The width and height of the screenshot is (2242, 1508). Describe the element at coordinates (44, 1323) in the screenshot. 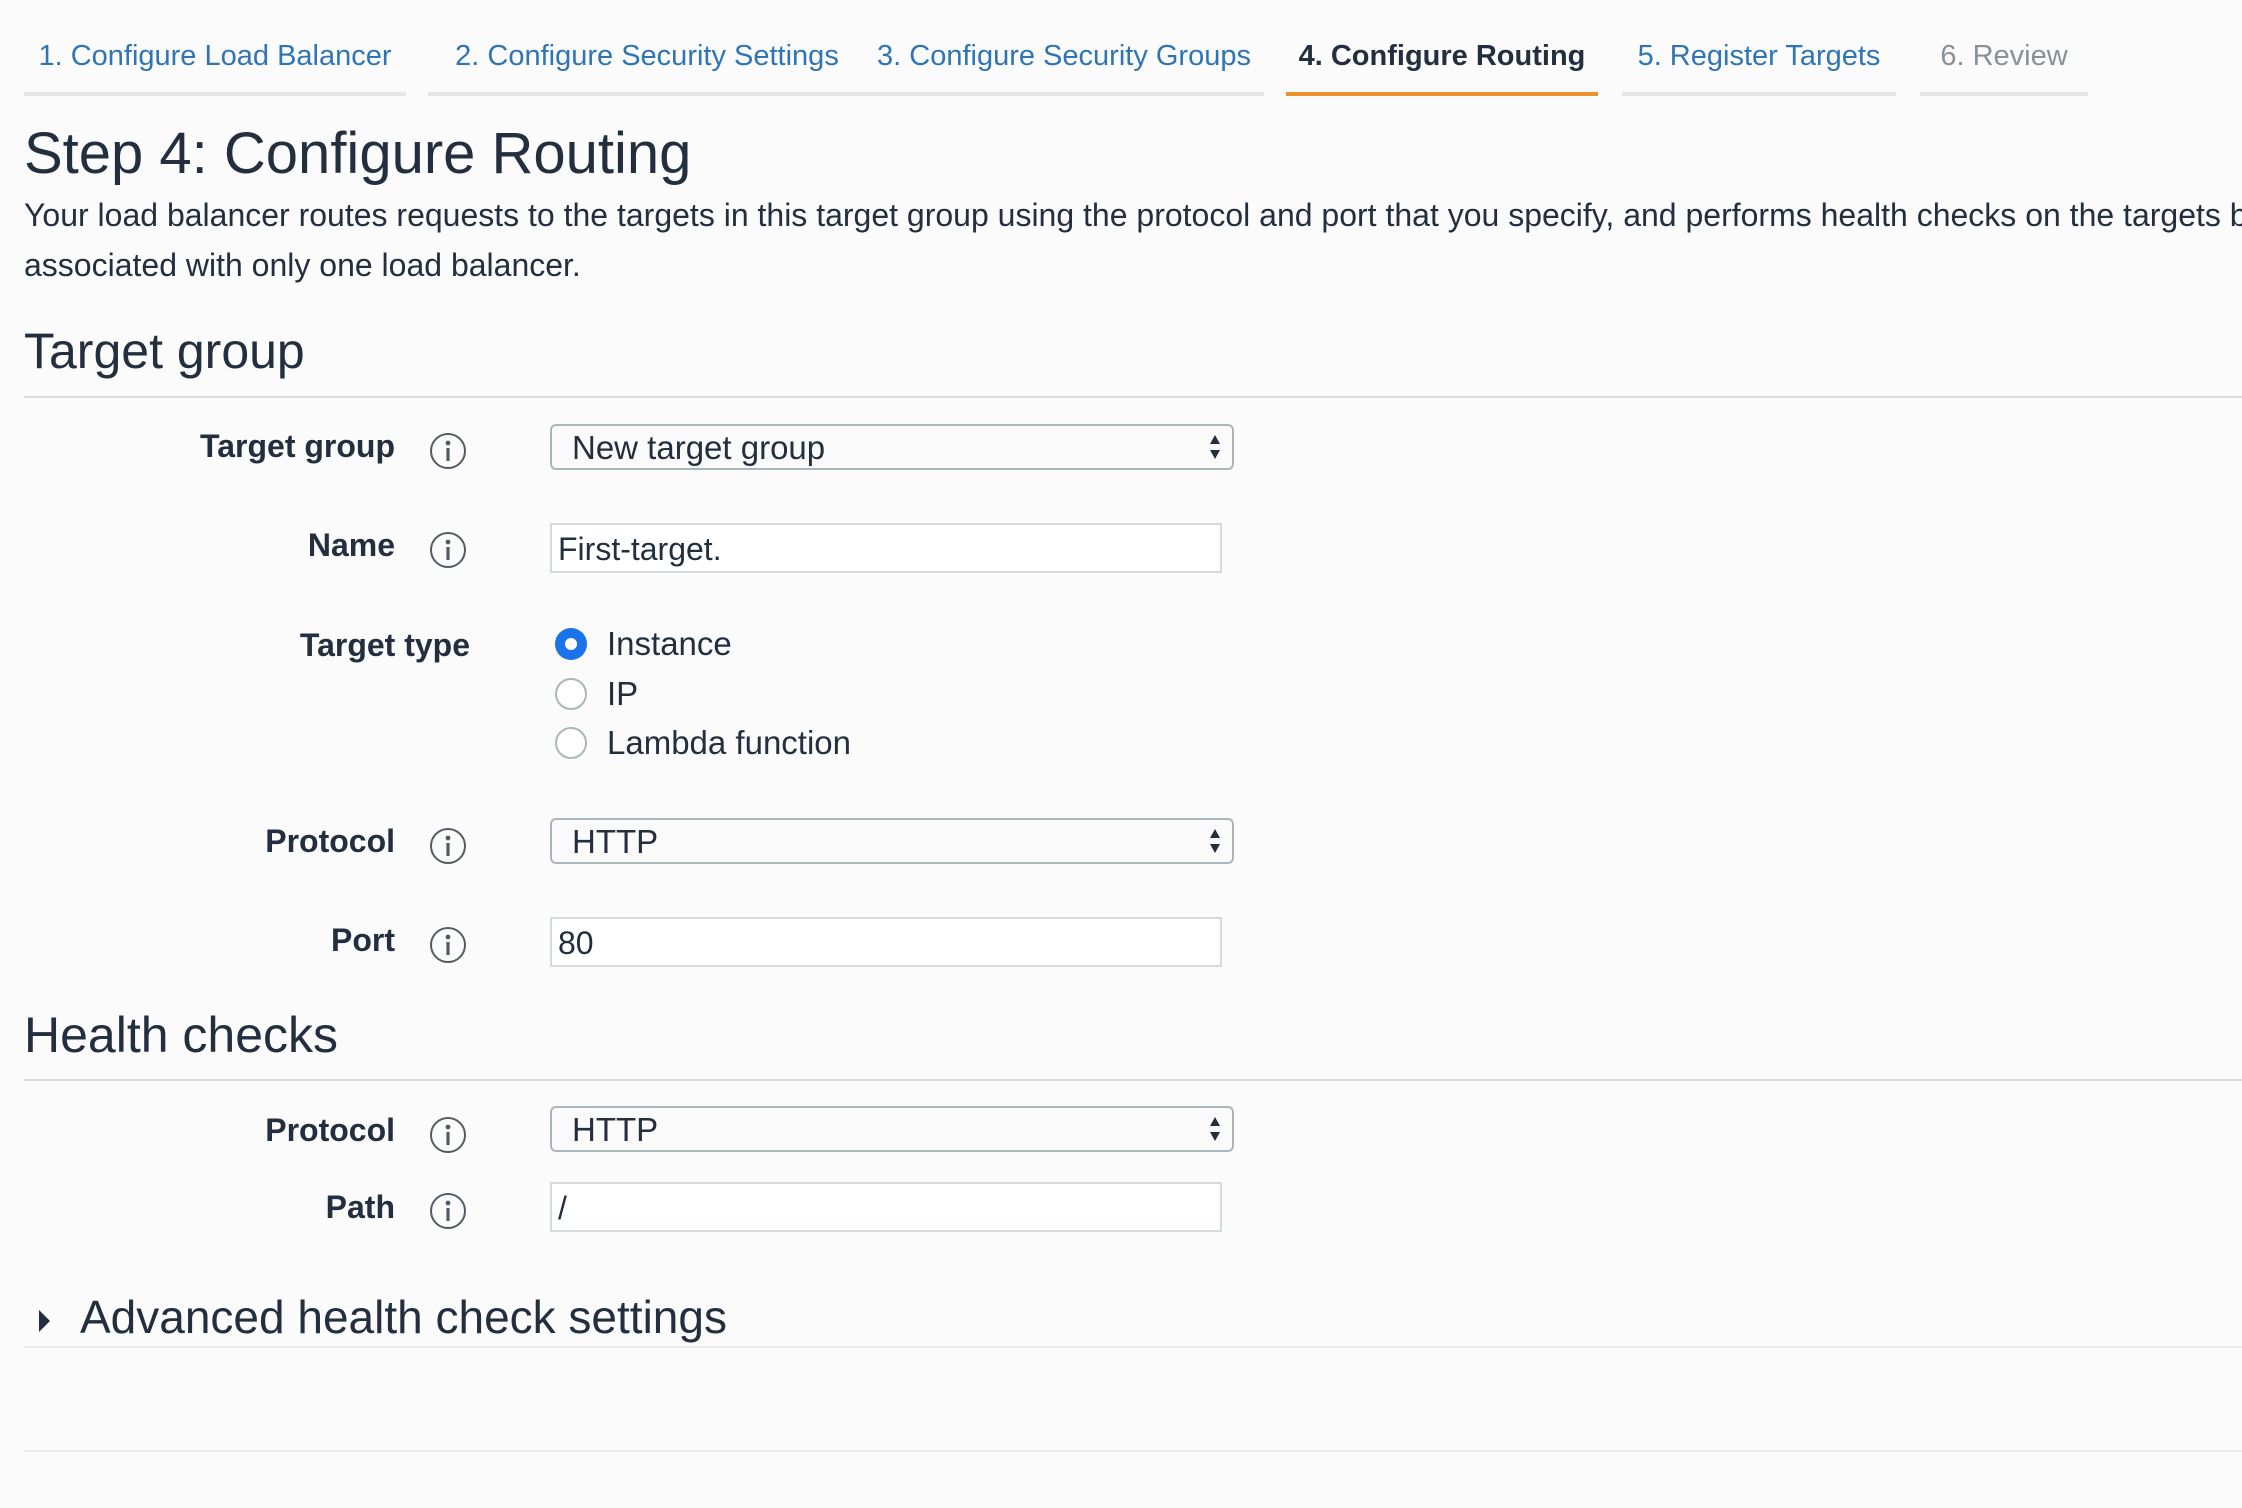

I see `caret-right-icon` at that location.